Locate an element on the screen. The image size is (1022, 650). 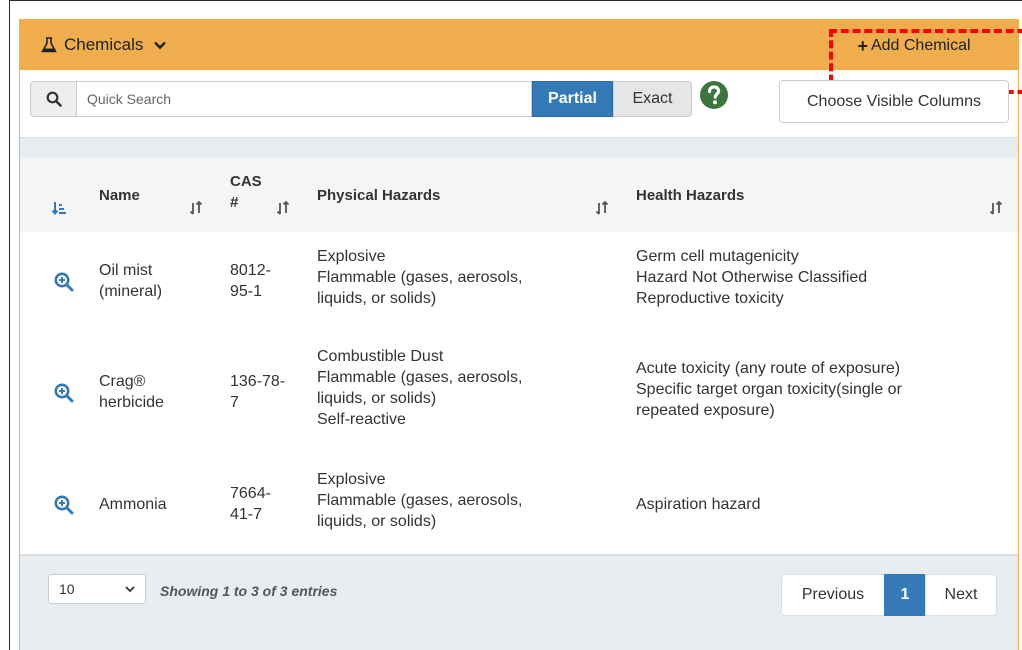
cell-cas-line: 95-1 is located at coordinates (246, 291).